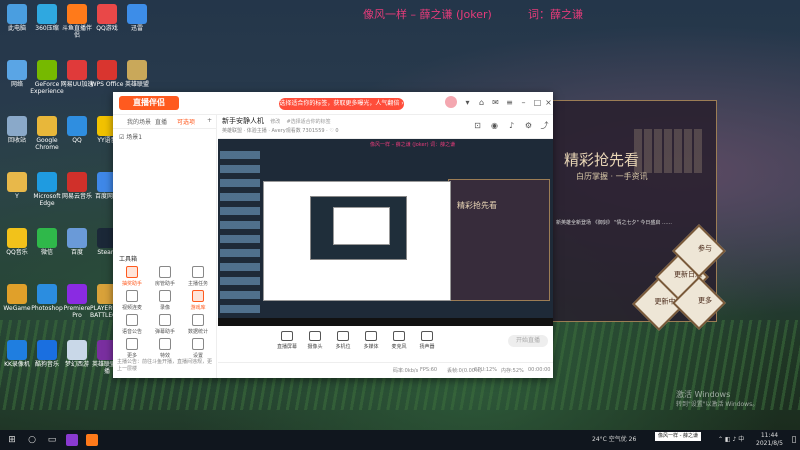 The height and width of the screenshot is (450, 800). I want to click on task-view-icon: ▭, so click(52, 440).